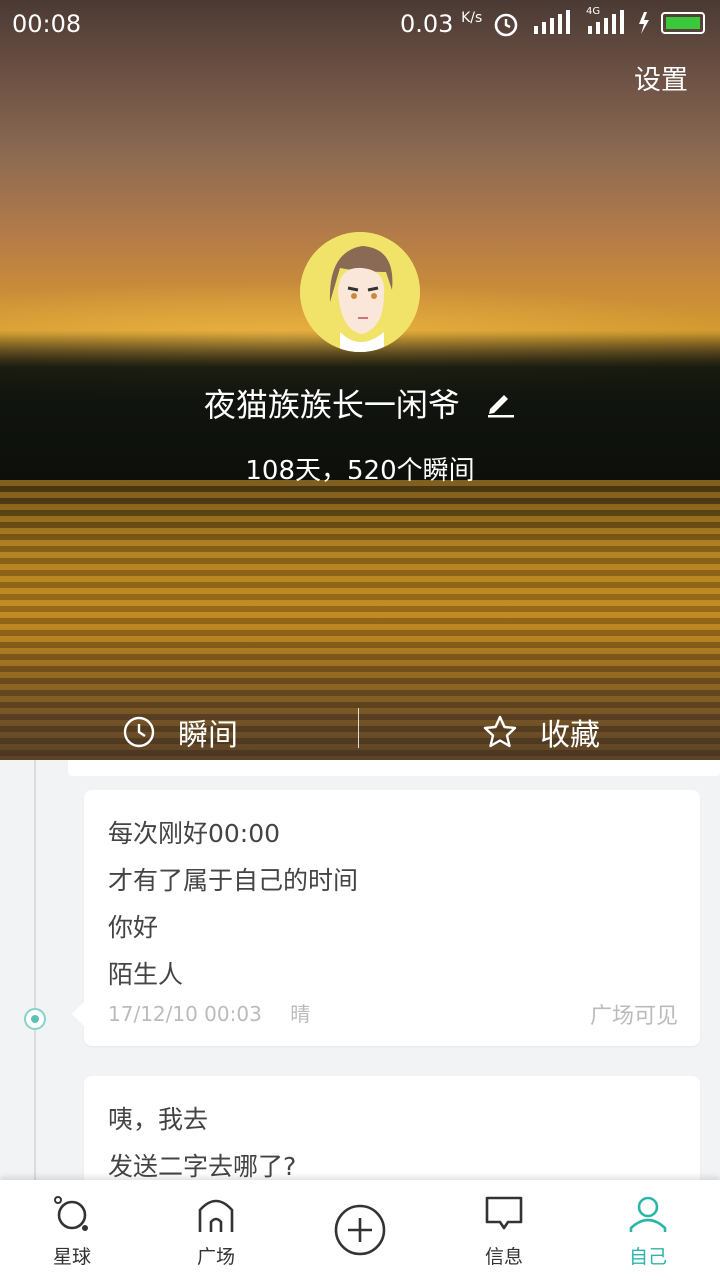 Image resolution: width=720 pixels, height=1280 pixels. What do you see at coordinates (506, 25) in the screenshot?
I see `alarm-icon` at bounding box center [506, 25].